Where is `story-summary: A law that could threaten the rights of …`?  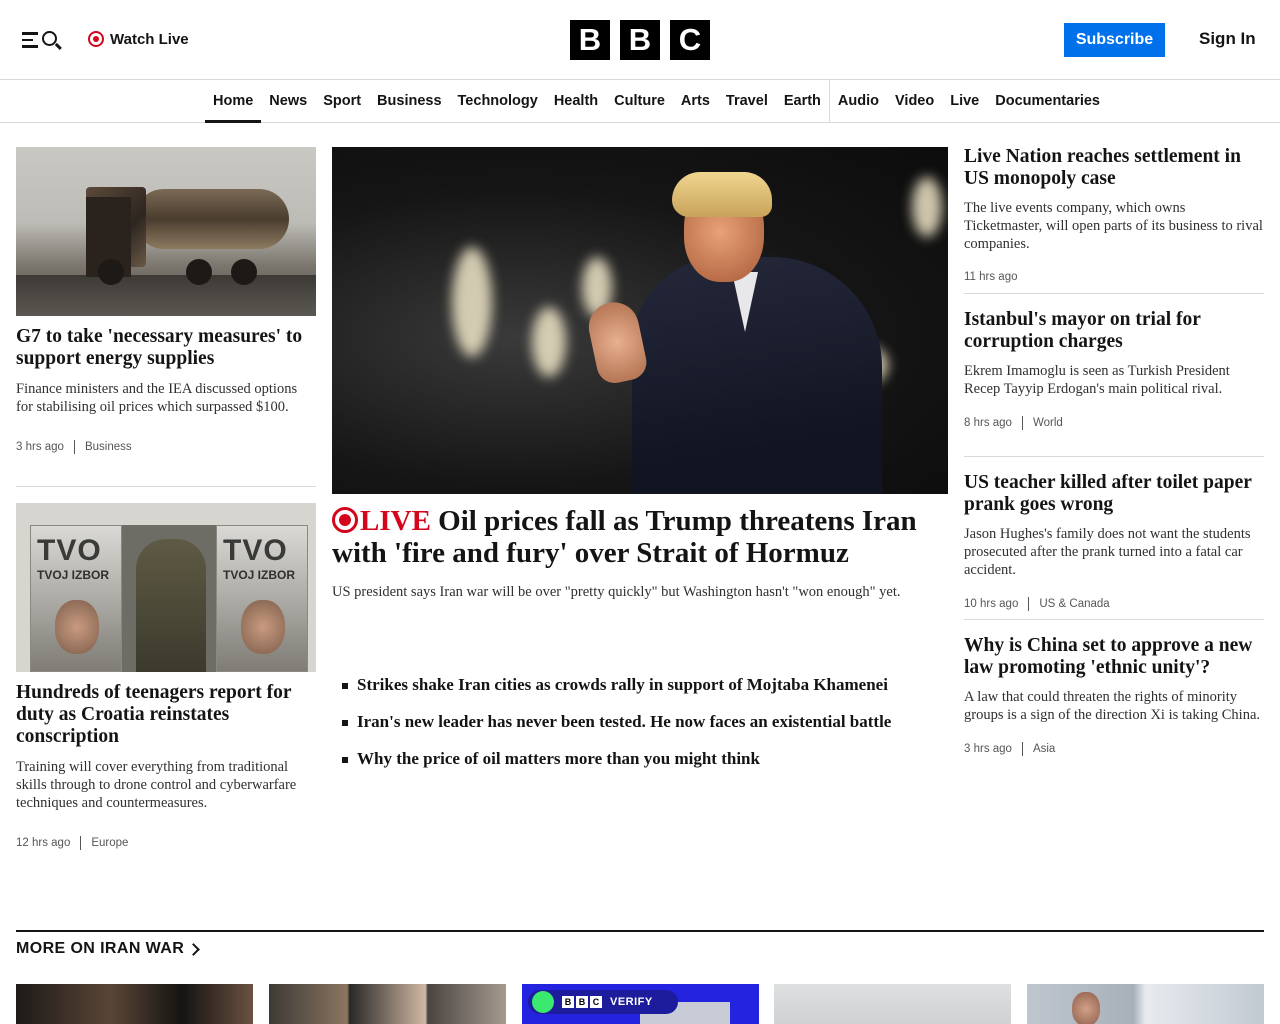 story-summary: A law that could threaten the rights of … is located at coordinates (1112, 706).